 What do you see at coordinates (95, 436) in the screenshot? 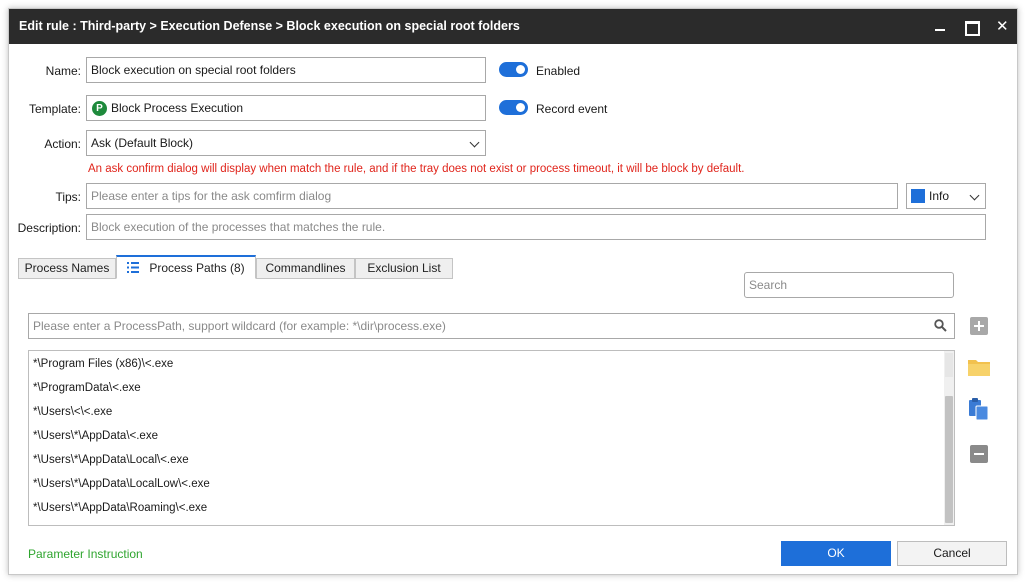
I see `list-item: *\Users\*\AppData\<.exe` at bounding box center [95, 436].